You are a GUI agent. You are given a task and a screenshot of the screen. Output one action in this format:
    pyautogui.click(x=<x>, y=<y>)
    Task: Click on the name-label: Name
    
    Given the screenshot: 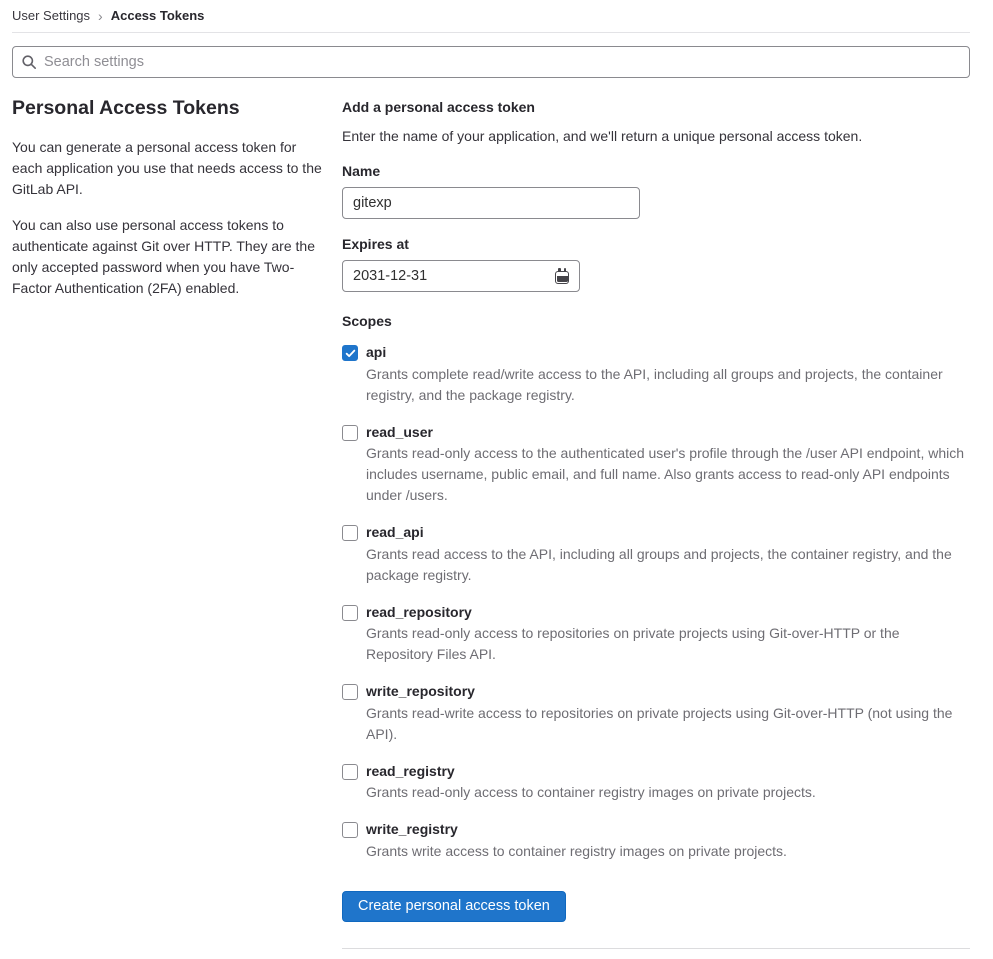 What is the action you would take?
    pyautogui.click(x=361, y=171)
    